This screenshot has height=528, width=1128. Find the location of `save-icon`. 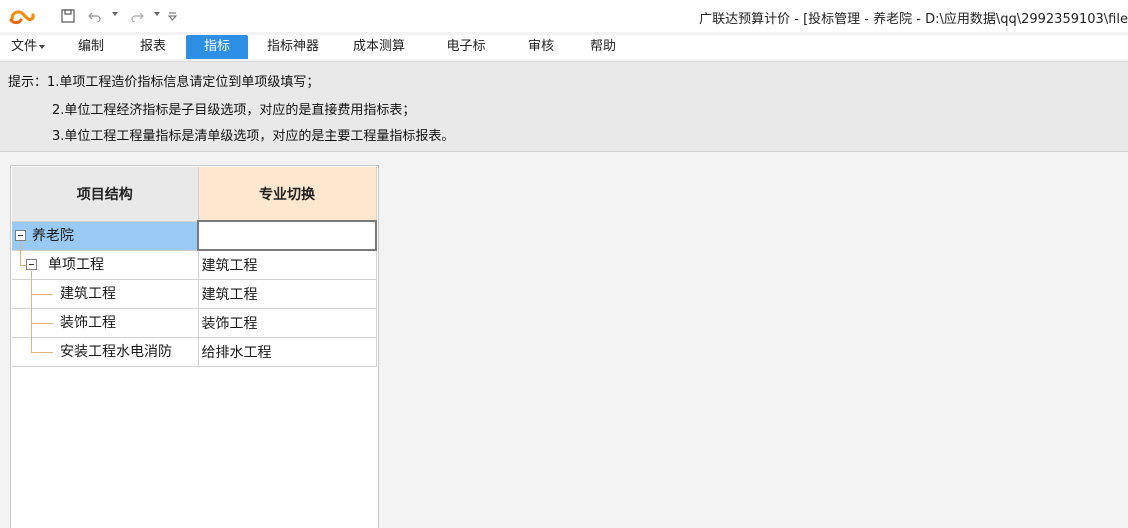

save-icon is located at coordinates (68, 16).